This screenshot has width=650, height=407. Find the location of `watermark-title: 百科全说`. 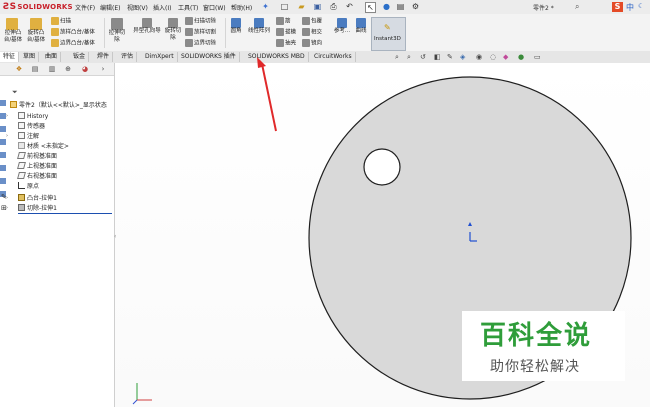

watermark-title: 百科全说 is located at coordinates (536, 336).